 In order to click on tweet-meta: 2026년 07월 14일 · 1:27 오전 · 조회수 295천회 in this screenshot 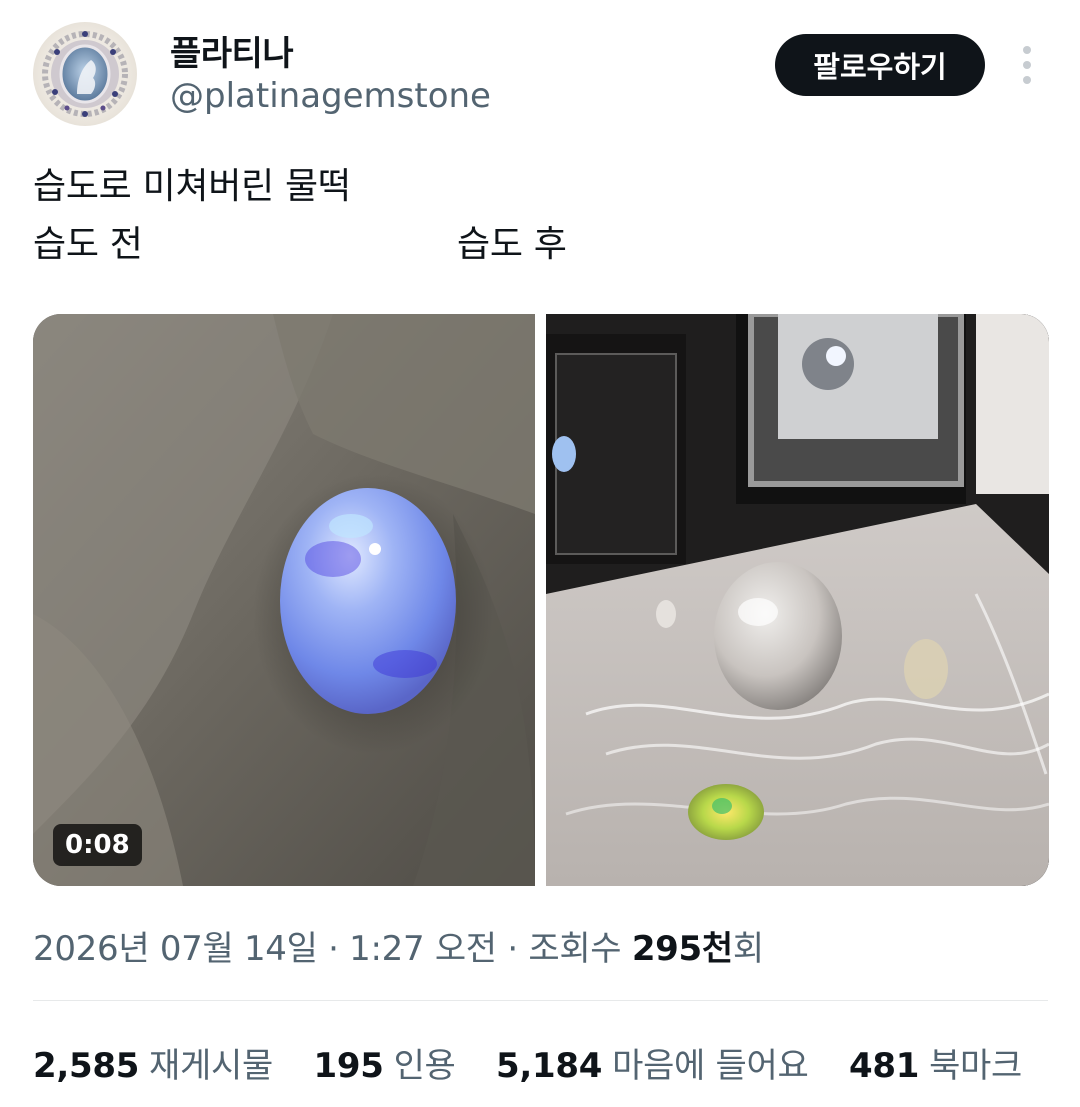, I will do `click(398, 945)`.